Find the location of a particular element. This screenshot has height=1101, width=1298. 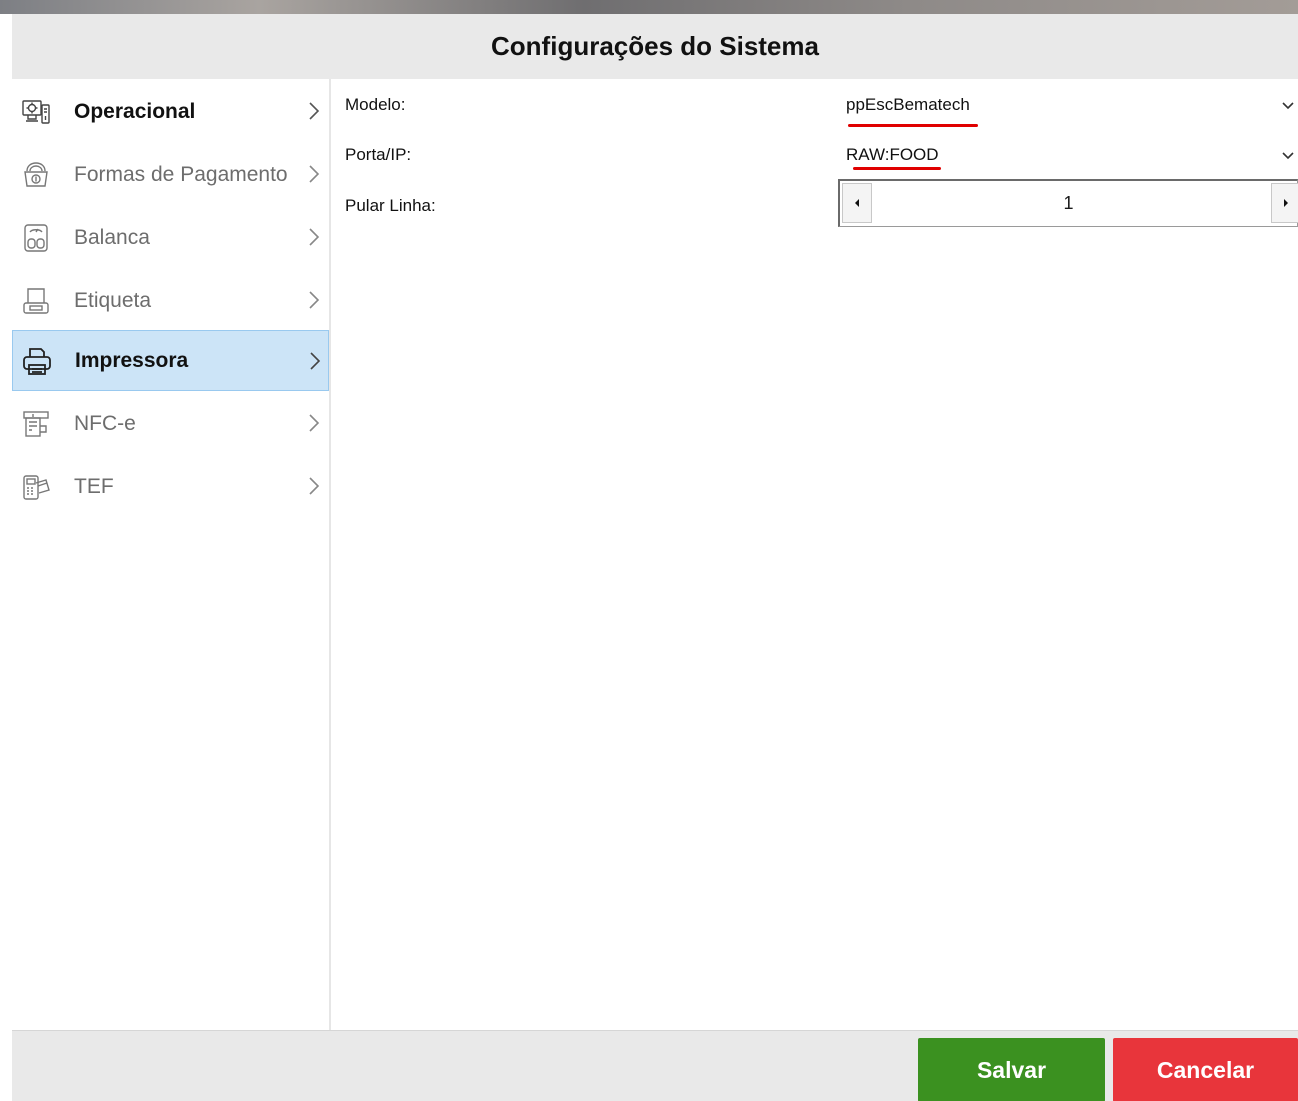

porta-ip-label: Porta/IP: is located at coordinates (378, 154).